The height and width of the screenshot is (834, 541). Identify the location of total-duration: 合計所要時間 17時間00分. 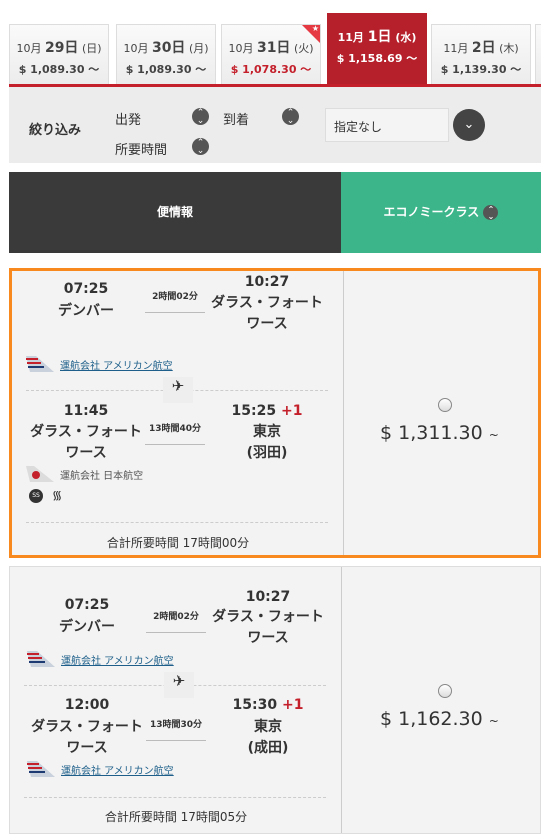
(178, 543).